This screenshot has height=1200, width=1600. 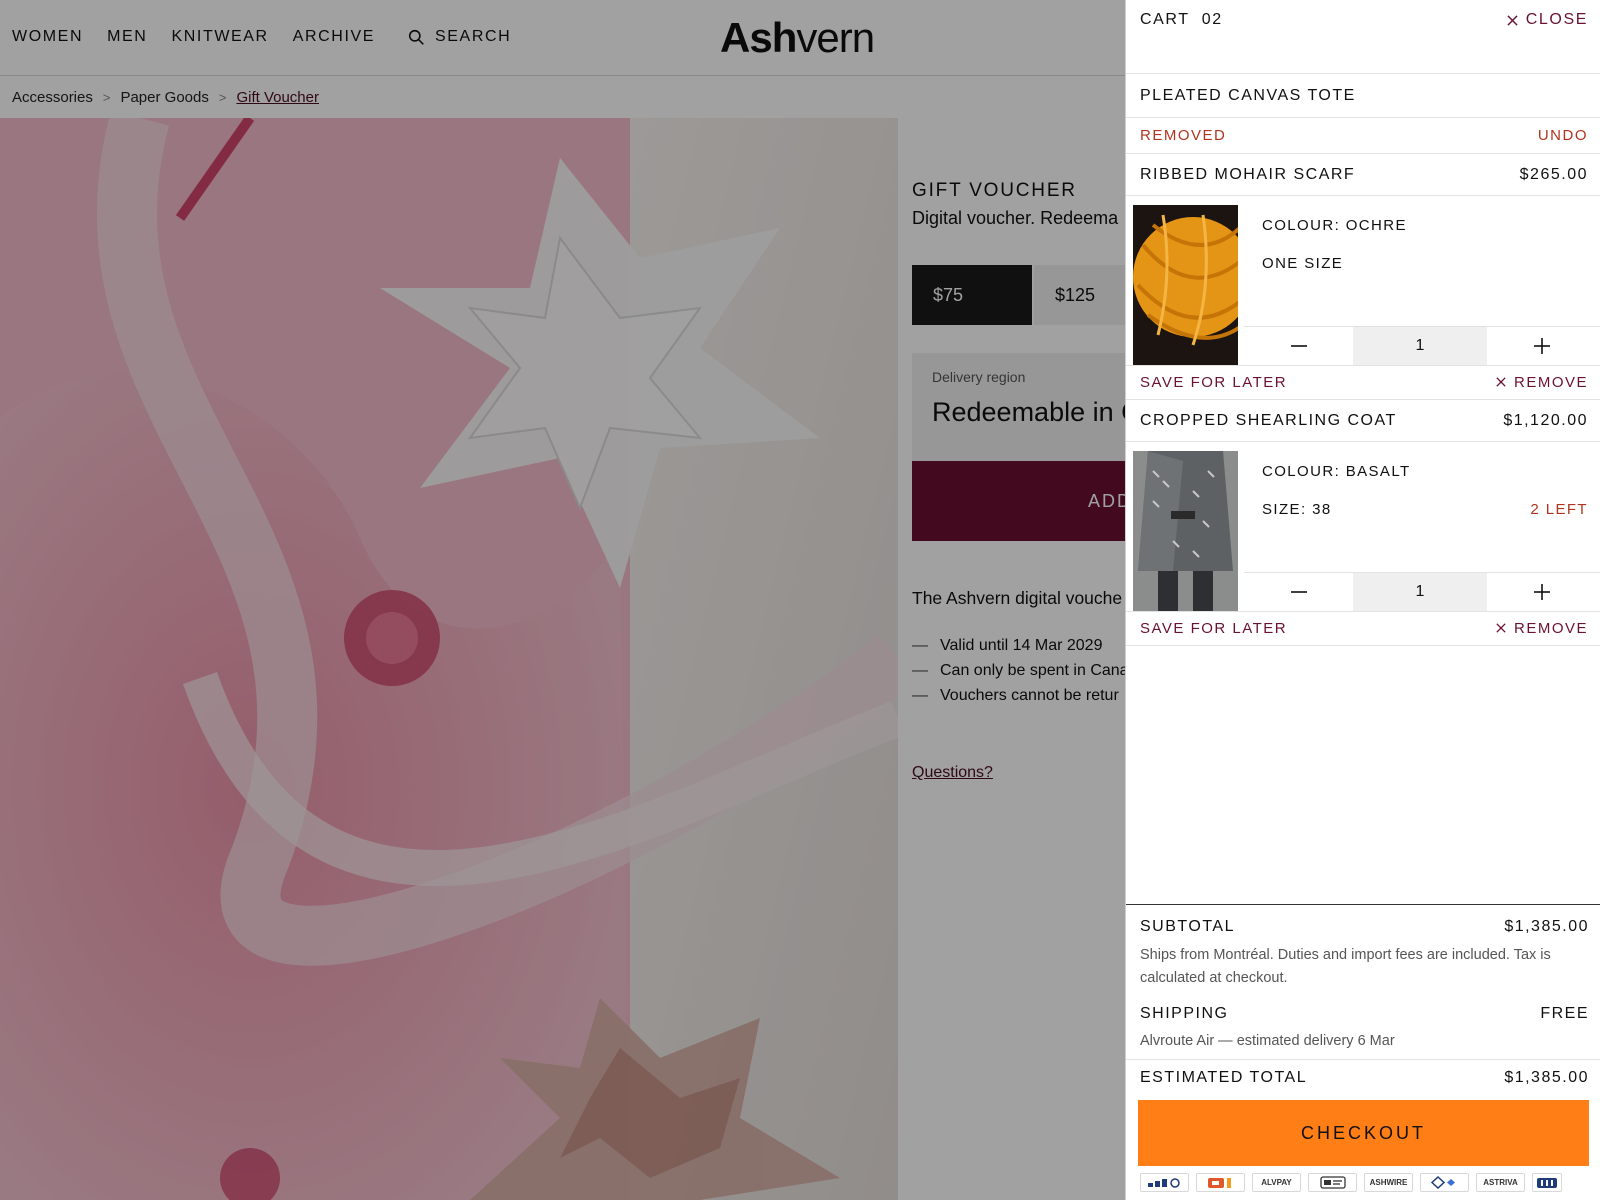 What do you see at coordinates (1248, 174) in the screenshot?
I see `cart-item-name: RIBBED MOHAIR SCARF` at bounding box center [1248, 174].